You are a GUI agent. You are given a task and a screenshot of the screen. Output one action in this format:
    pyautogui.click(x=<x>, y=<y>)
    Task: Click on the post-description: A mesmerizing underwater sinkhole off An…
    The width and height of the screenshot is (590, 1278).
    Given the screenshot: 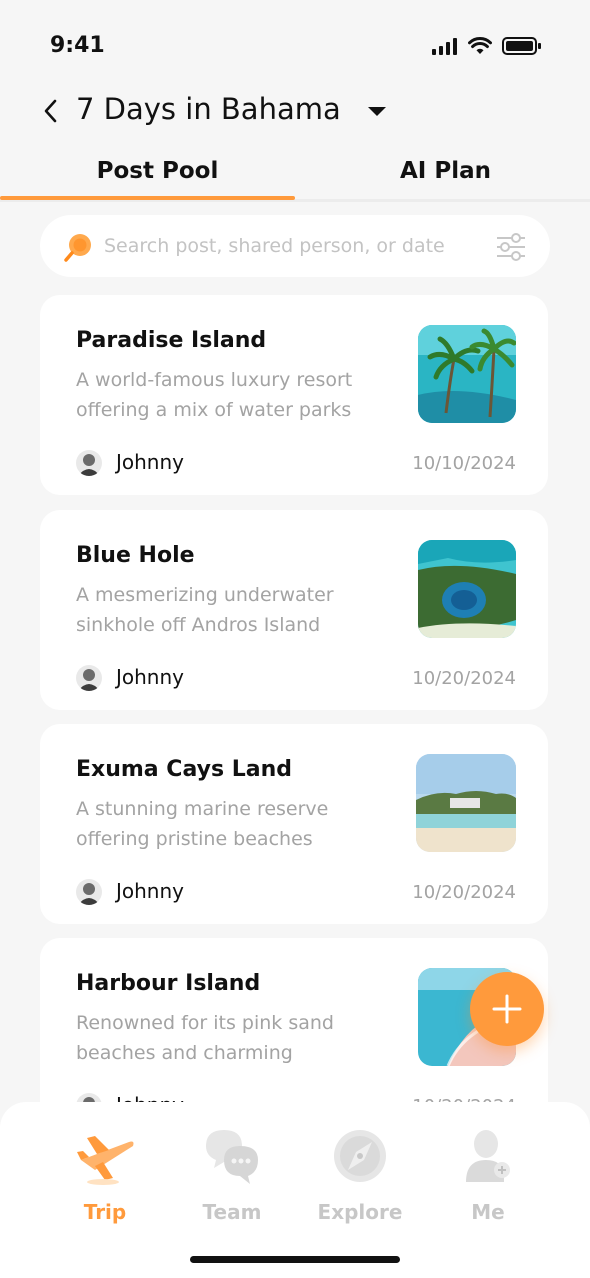 What is the action you would take?
    pyautogui.click(x=205, y=610)
    